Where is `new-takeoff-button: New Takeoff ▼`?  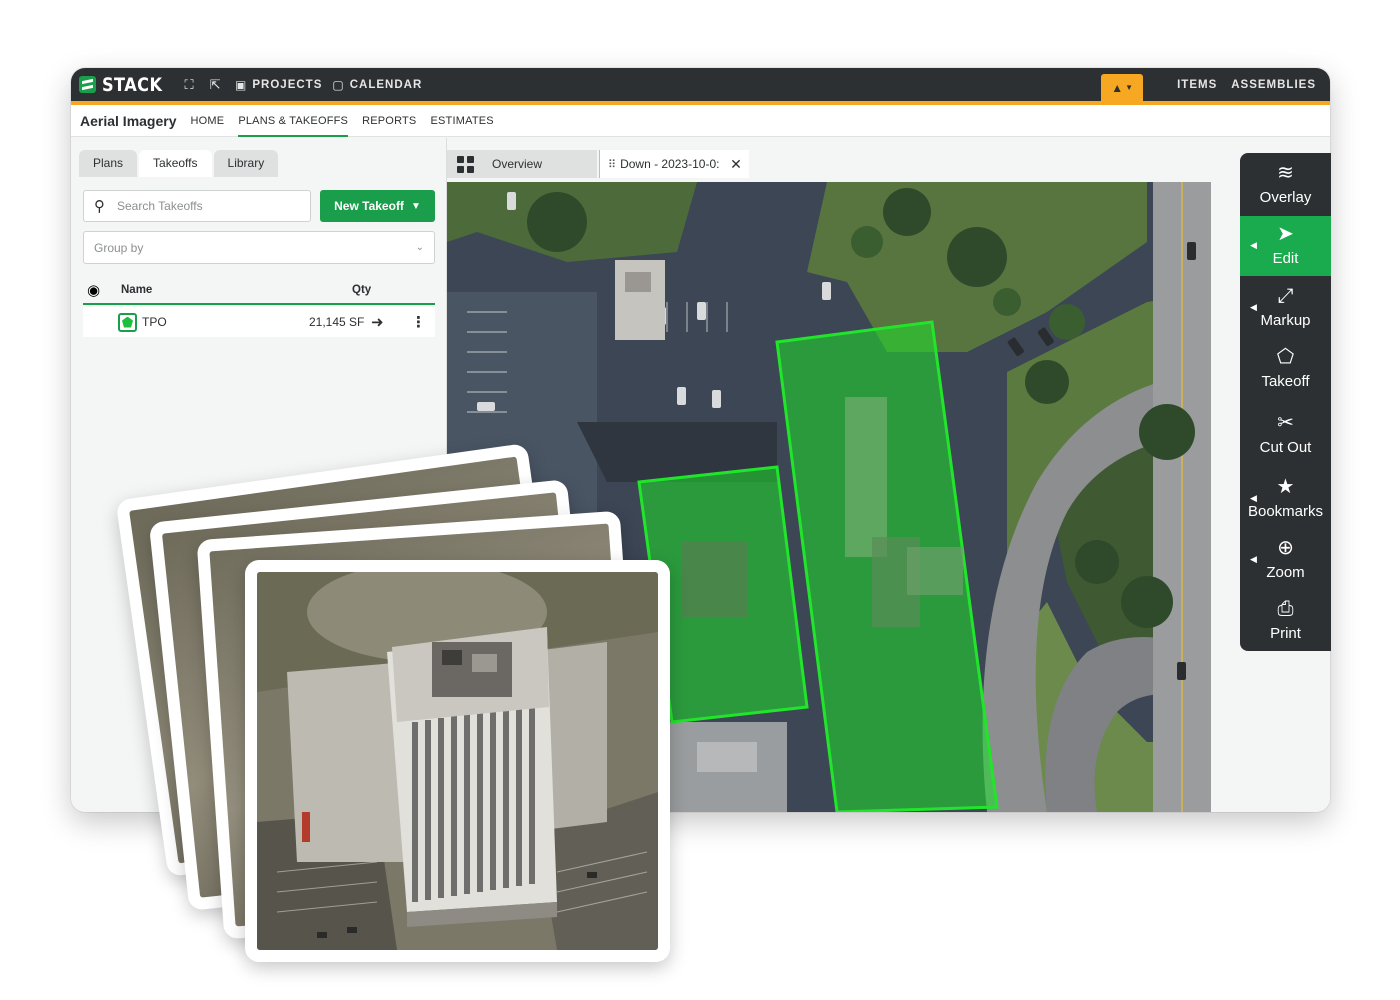
new-takeoff-button: New Takeoff ▼ is located at coordinates (377, 206).